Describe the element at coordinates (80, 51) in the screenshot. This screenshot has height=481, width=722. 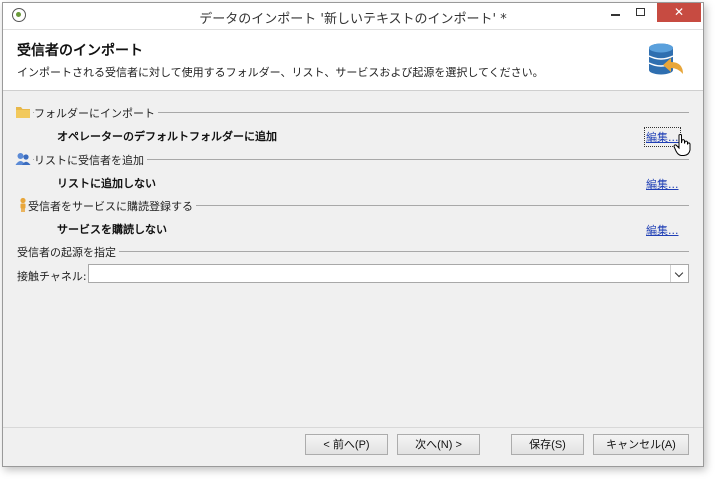
I see `page-title: 受信者のインポート` at that location.